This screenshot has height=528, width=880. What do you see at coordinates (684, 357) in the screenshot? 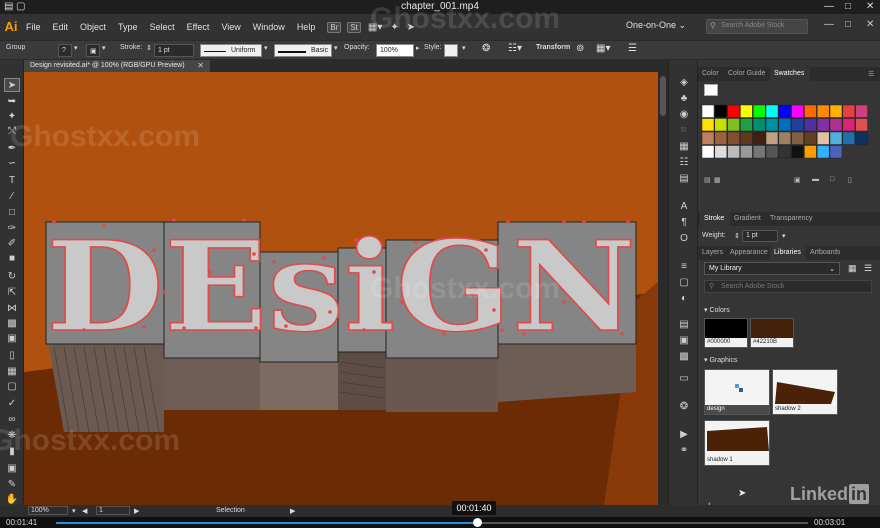
I see `transform-panel-icon: ▩` at bounding box center [684, 357].